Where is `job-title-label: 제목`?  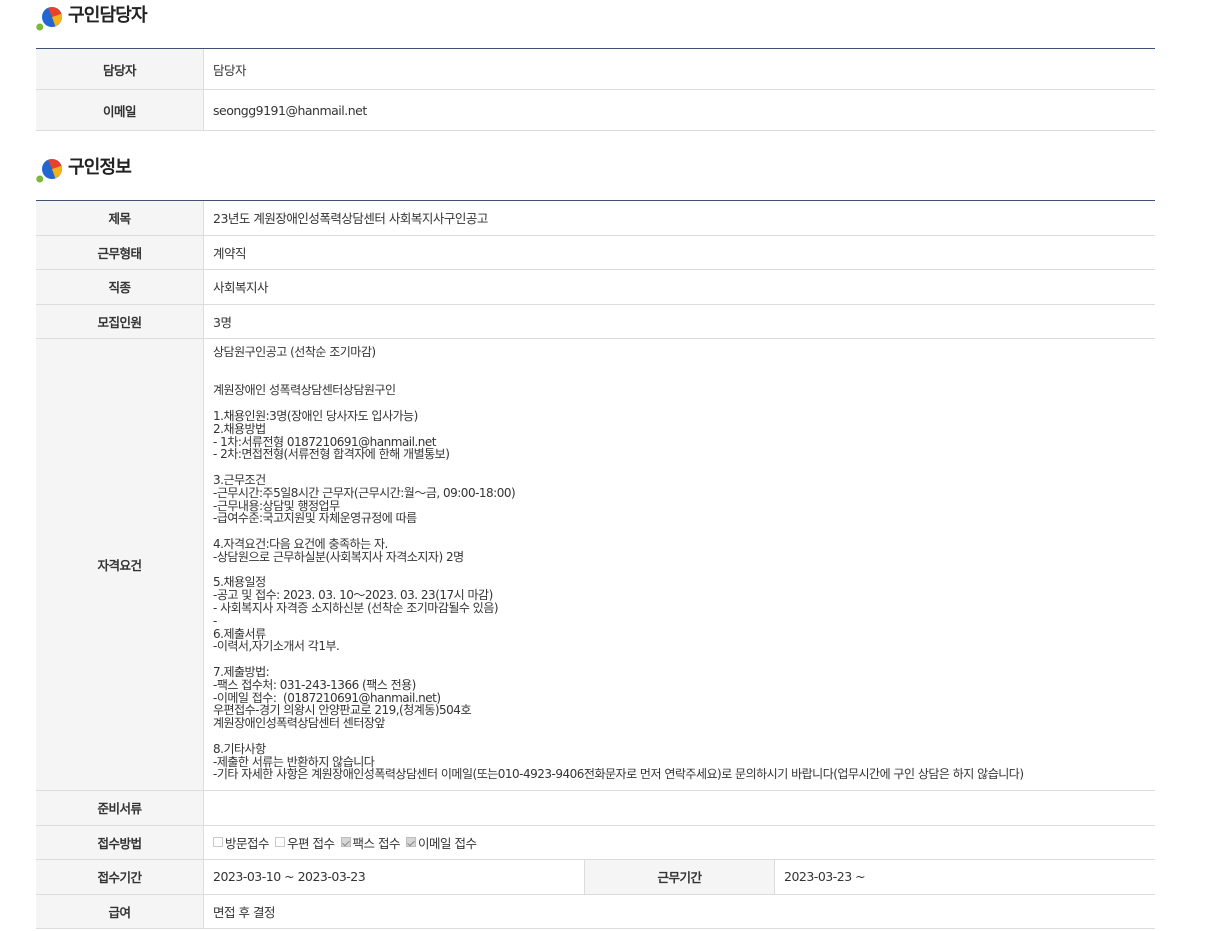
job-title-label: 제목 is located at coordinates (120, 218).